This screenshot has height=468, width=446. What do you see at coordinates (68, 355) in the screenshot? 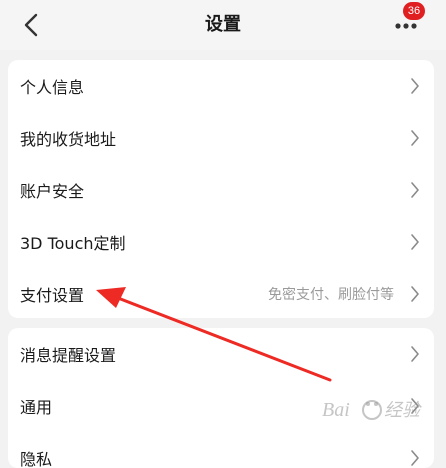
I see `settings-item-label: 消息提醒设置` at bounding box center [68, 355].